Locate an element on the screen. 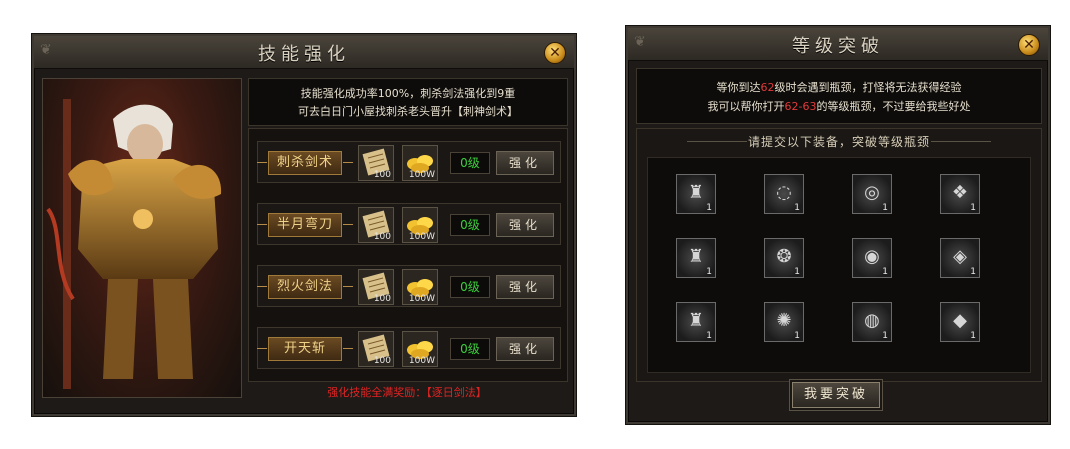 This screenshot has height=449, width=1070. necklace-icon: ❂ is located at coordinates (784, 256).